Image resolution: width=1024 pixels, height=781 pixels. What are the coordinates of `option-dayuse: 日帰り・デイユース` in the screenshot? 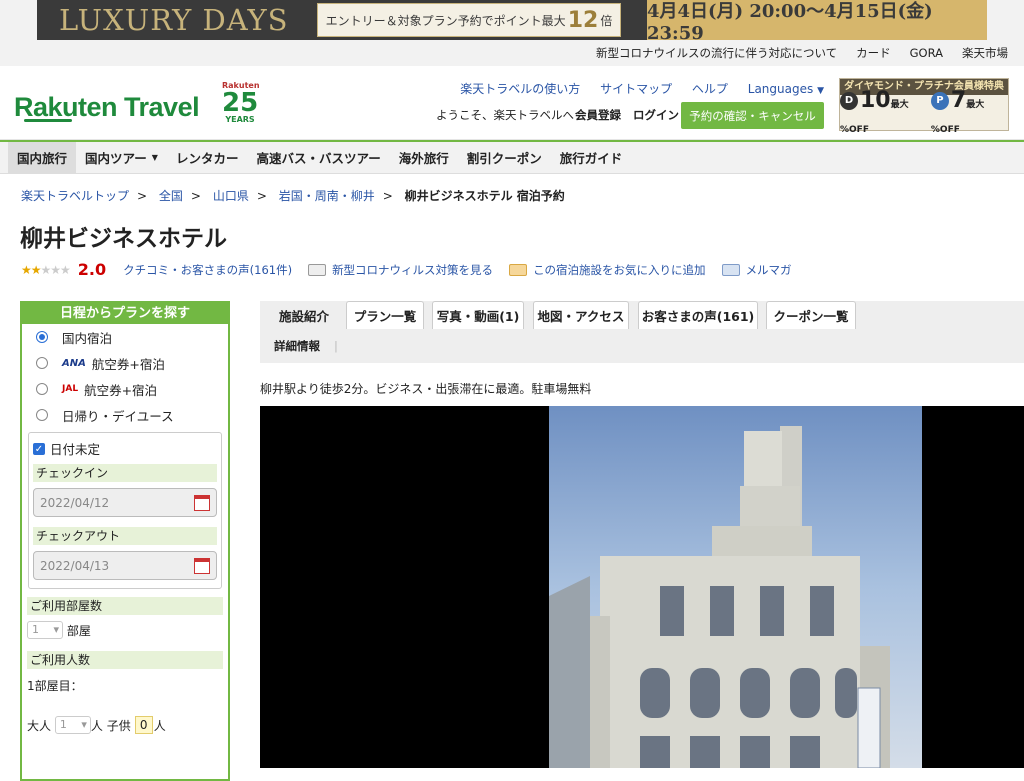 It's located at (125, 415).